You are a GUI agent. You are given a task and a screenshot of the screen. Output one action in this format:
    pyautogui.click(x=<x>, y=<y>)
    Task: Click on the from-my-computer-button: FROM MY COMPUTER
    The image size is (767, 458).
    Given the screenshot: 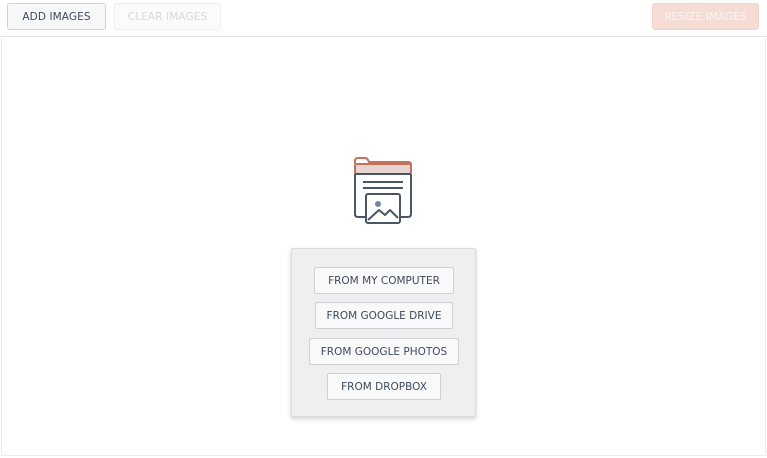 What is the action you would take?
    pyautogui.click(x=384, y=280)
    